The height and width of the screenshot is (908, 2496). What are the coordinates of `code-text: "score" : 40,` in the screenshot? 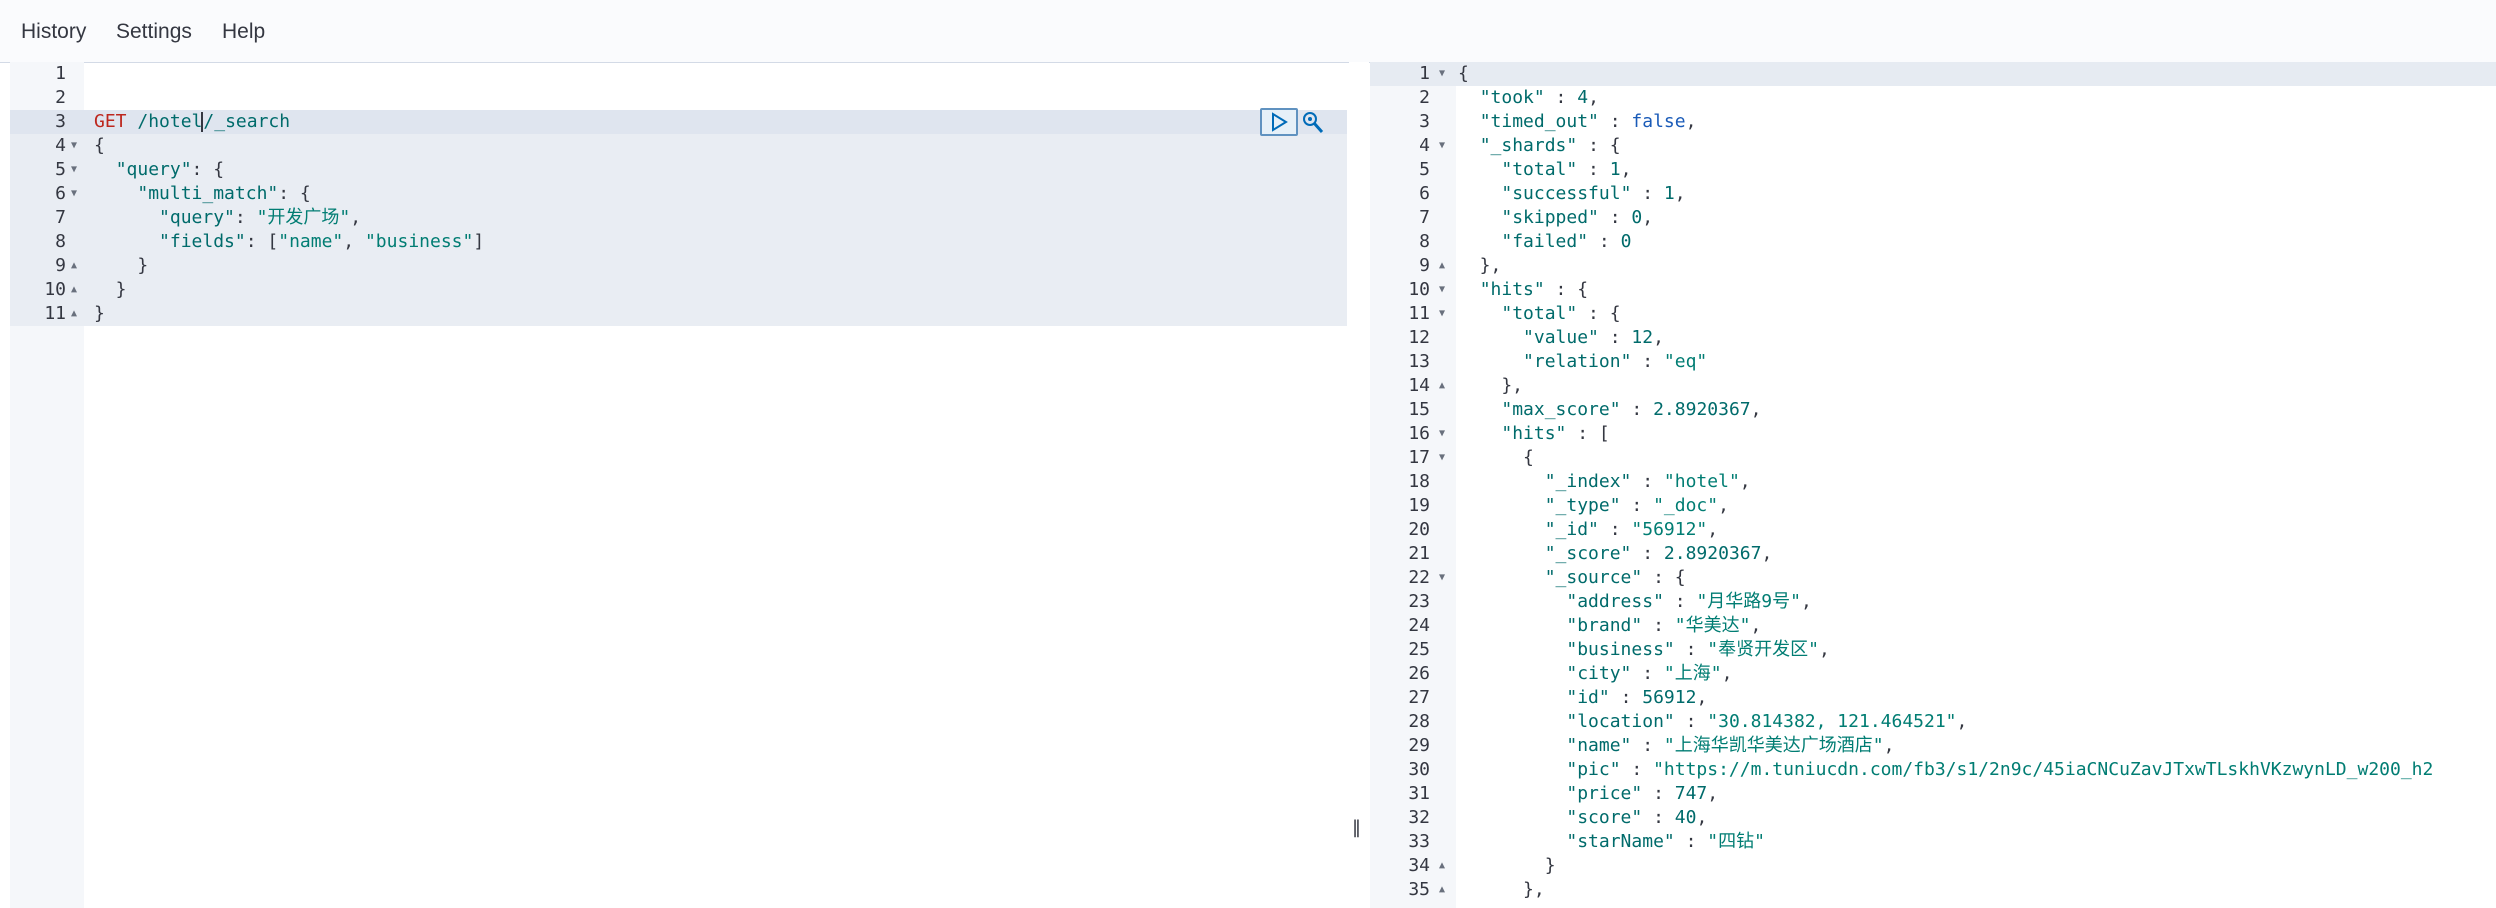 It's located at (1582, 818).